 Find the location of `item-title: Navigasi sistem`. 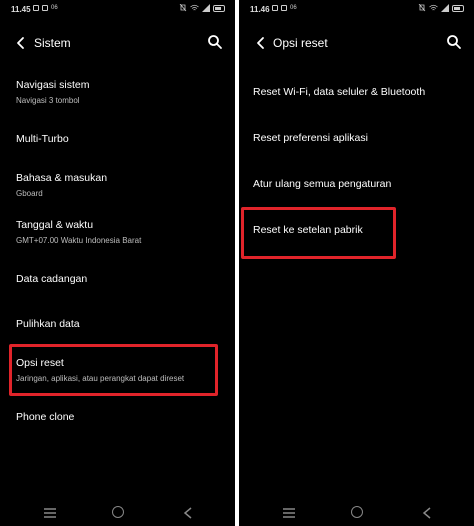

item-title: Navigasi sistem is located at coordinates (53, 85).